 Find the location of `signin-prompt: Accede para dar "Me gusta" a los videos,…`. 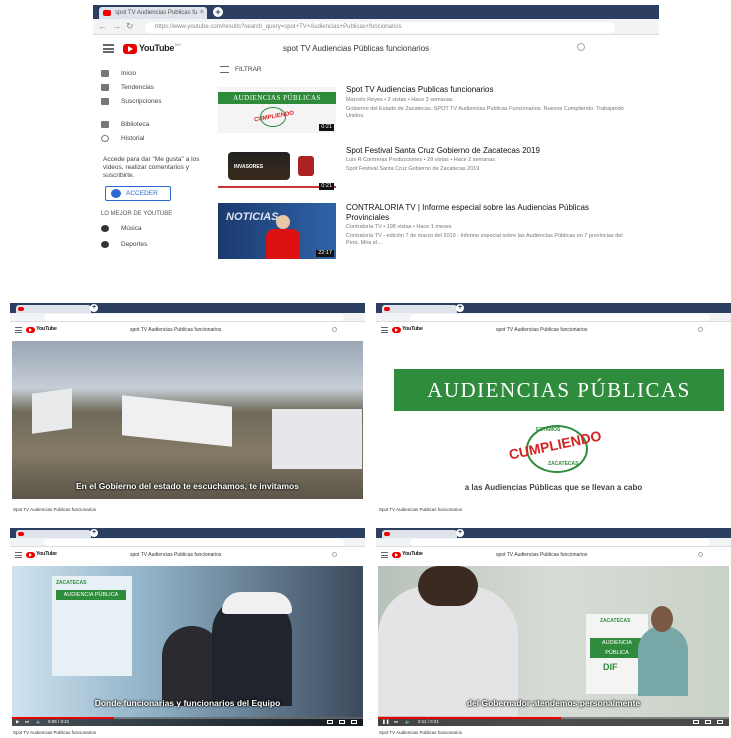

signin-prompt: Accede para dar "Me gusta" a los videos,… is located at coordinates (151, 167).